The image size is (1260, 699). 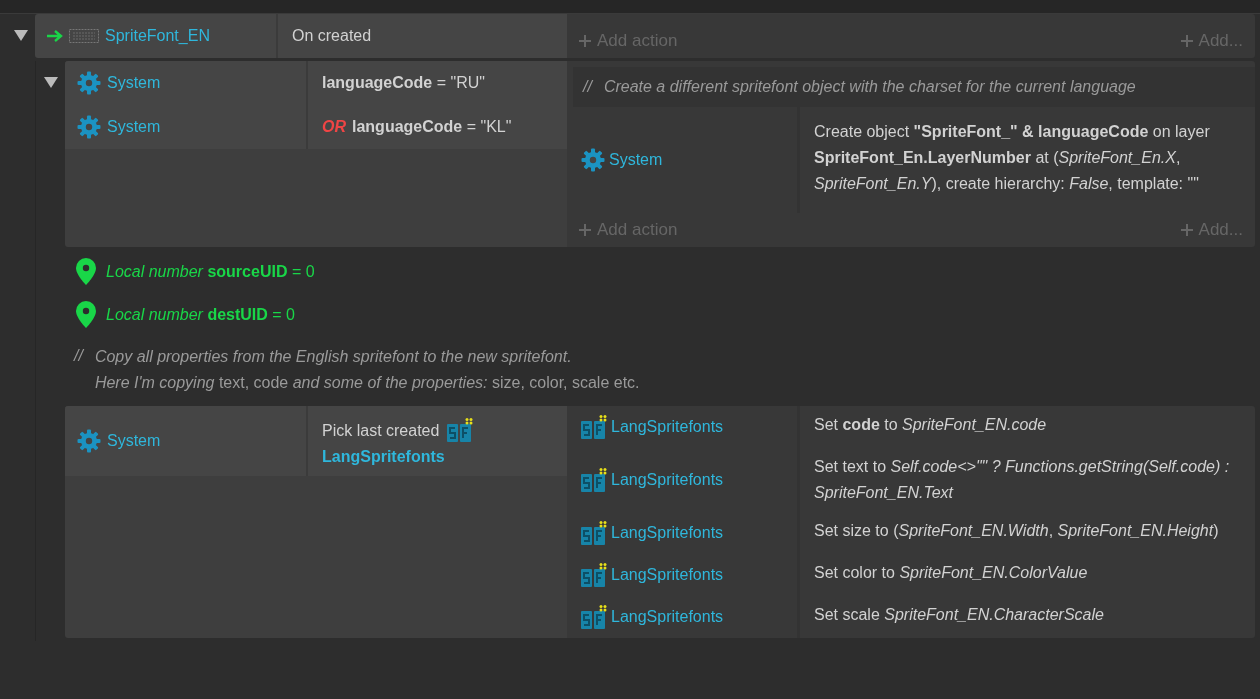 What do you see at coordinates (84, 36) in the screenshot?
I see `sprite-icon` at bounding box center [84, 36].